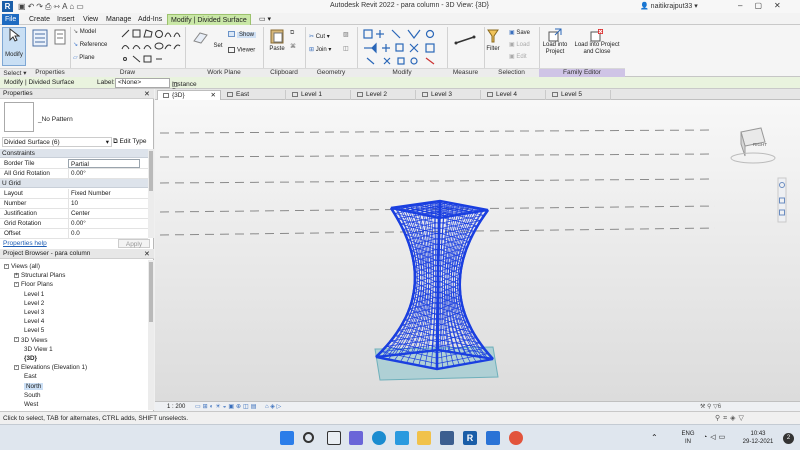 Image resolution: width=800 pixels, height=450 pixels. What do you see at coordinates (104, 213) in the screenshot?
I see `justification-field: Center` at bounding box center [104, 213].